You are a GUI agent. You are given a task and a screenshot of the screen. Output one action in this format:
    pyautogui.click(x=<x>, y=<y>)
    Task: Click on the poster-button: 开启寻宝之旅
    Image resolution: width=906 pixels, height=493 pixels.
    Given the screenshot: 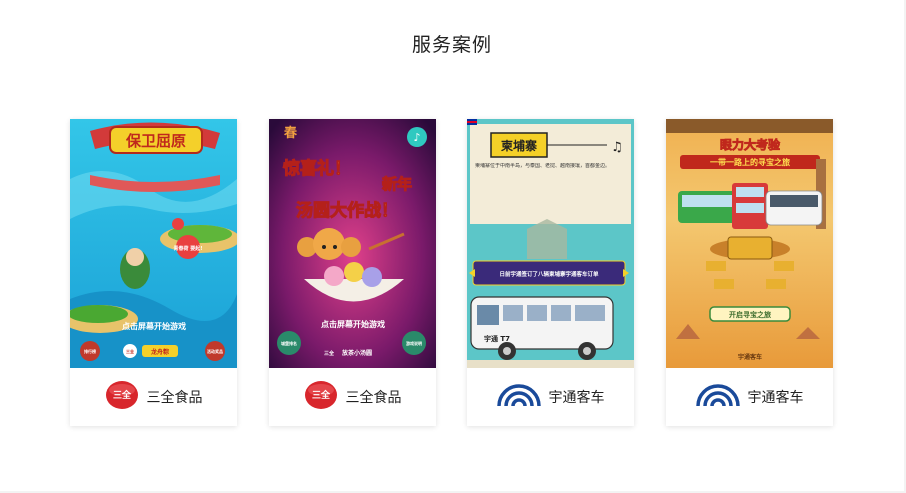 What is the action you would take?
    pyautogui.click(x=750, y=314)
    